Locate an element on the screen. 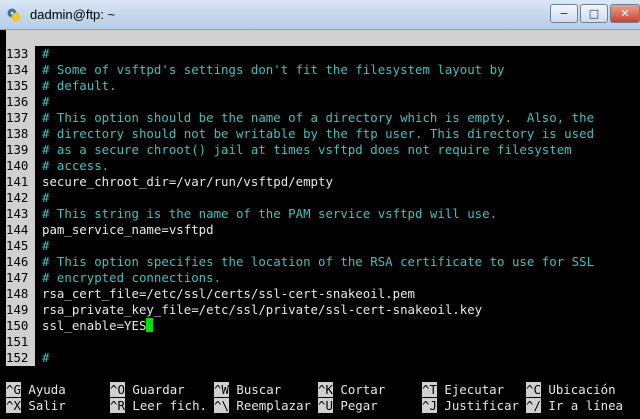 The height and width of the screenshot is (419, 640). shortcut-item: ^O Guardar is located at coordinates (147, 390).